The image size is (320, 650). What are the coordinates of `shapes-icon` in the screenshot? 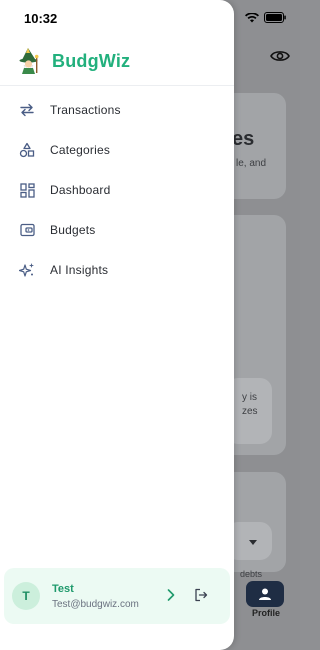 It's located at (27, 150).